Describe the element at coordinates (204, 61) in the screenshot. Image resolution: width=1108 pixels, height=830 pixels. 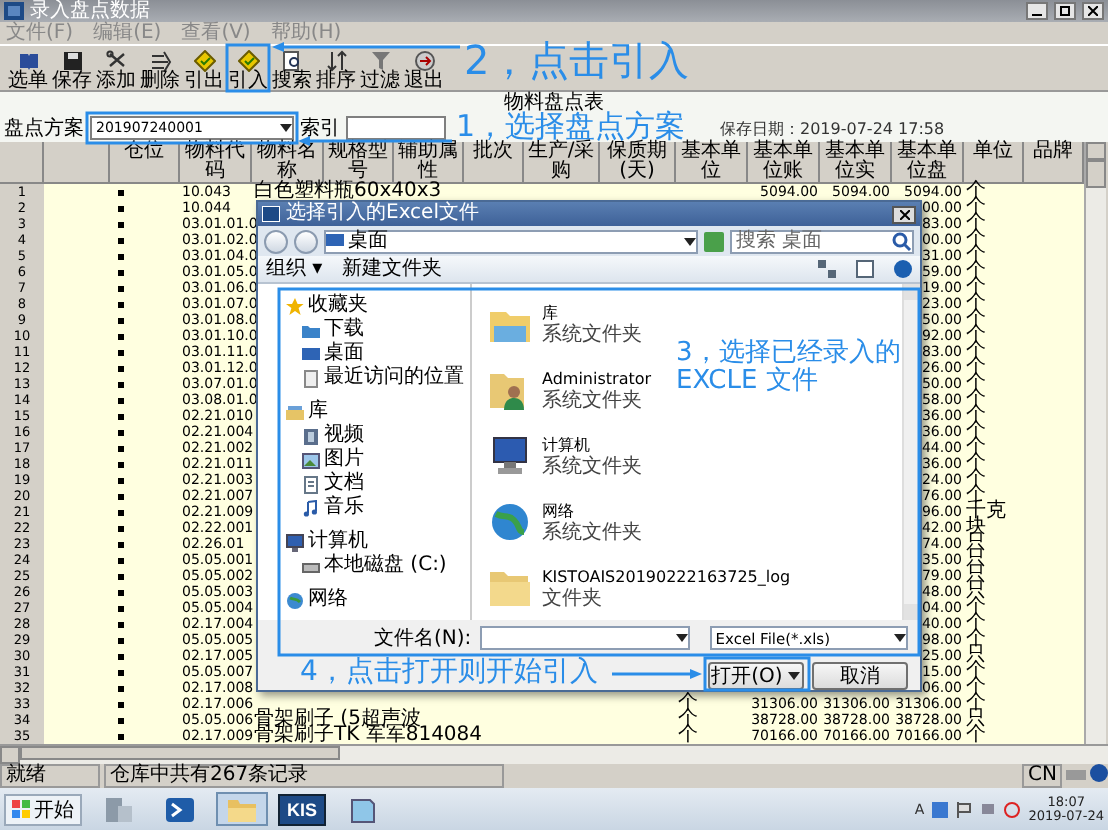
I see `diamond-icon` at that location.